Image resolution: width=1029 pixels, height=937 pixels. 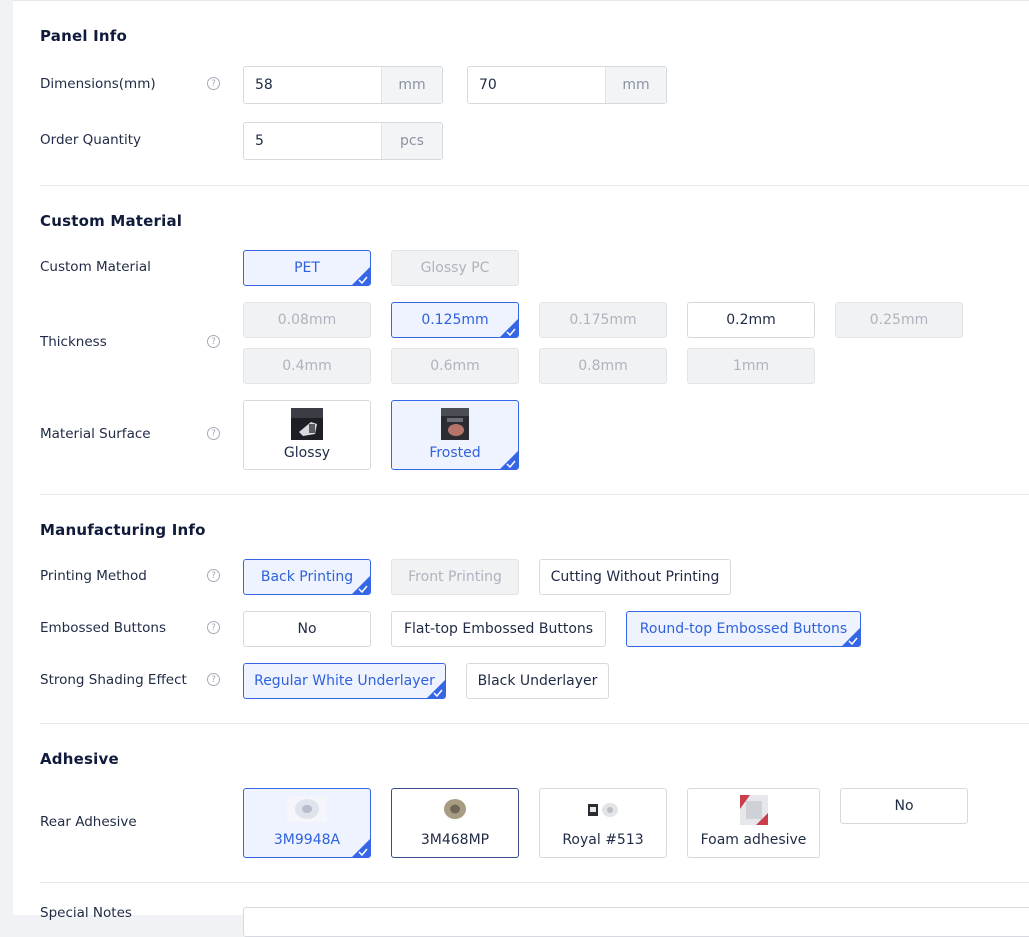 What do you see at coordinates (753, 810) in the screenshot?
I see `adhesive-foam-image` at bounding box center [753, 810].